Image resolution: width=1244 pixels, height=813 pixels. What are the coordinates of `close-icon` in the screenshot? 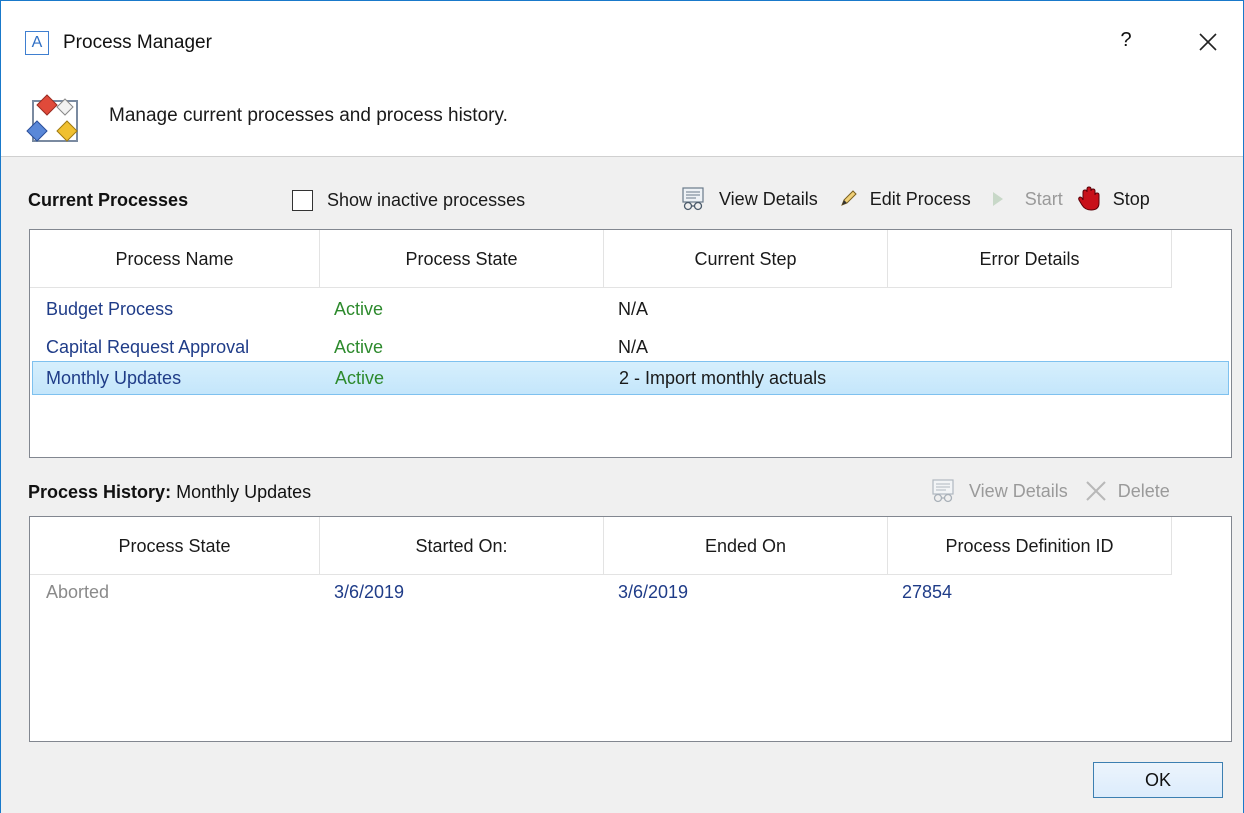 It's located at (1208, 42).